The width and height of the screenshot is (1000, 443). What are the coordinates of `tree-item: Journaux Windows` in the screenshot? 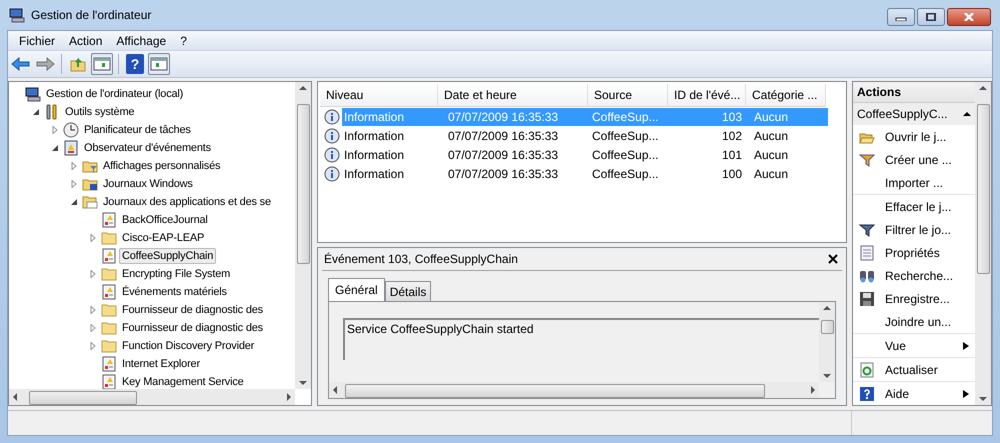 It's located at (148, 184).